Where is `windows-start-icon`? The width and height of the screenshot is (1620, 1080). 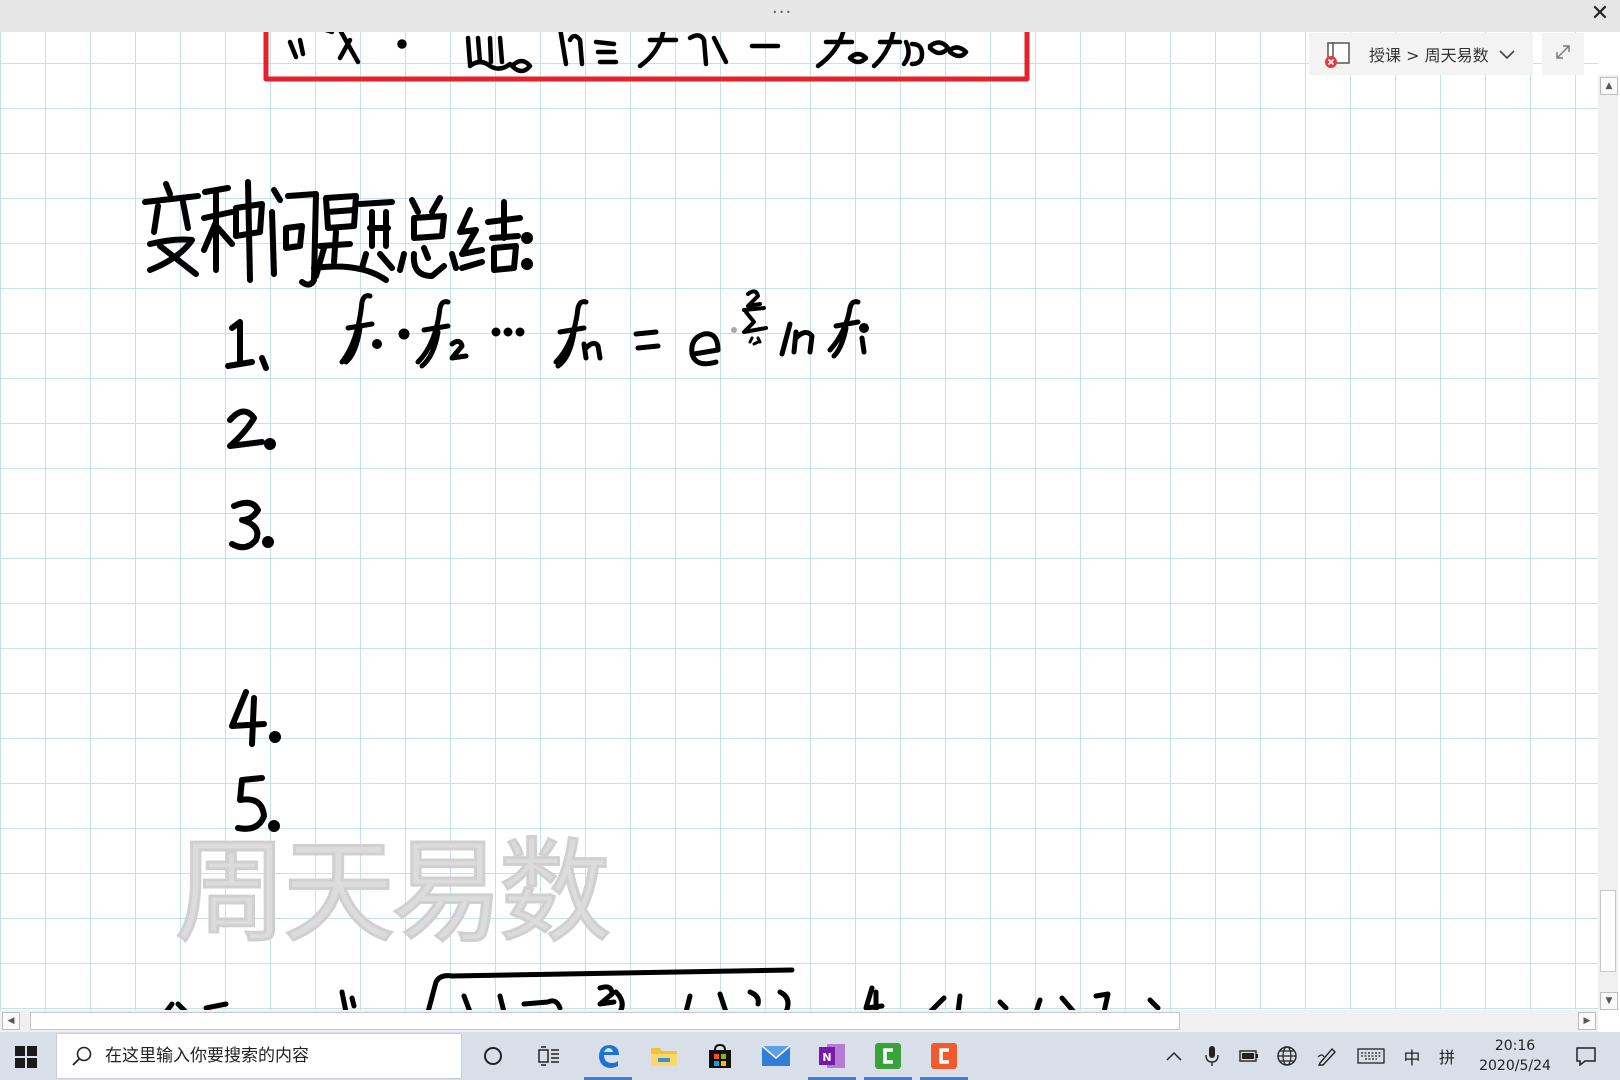 windows-start-icon is located at coordinates (26, 1057).